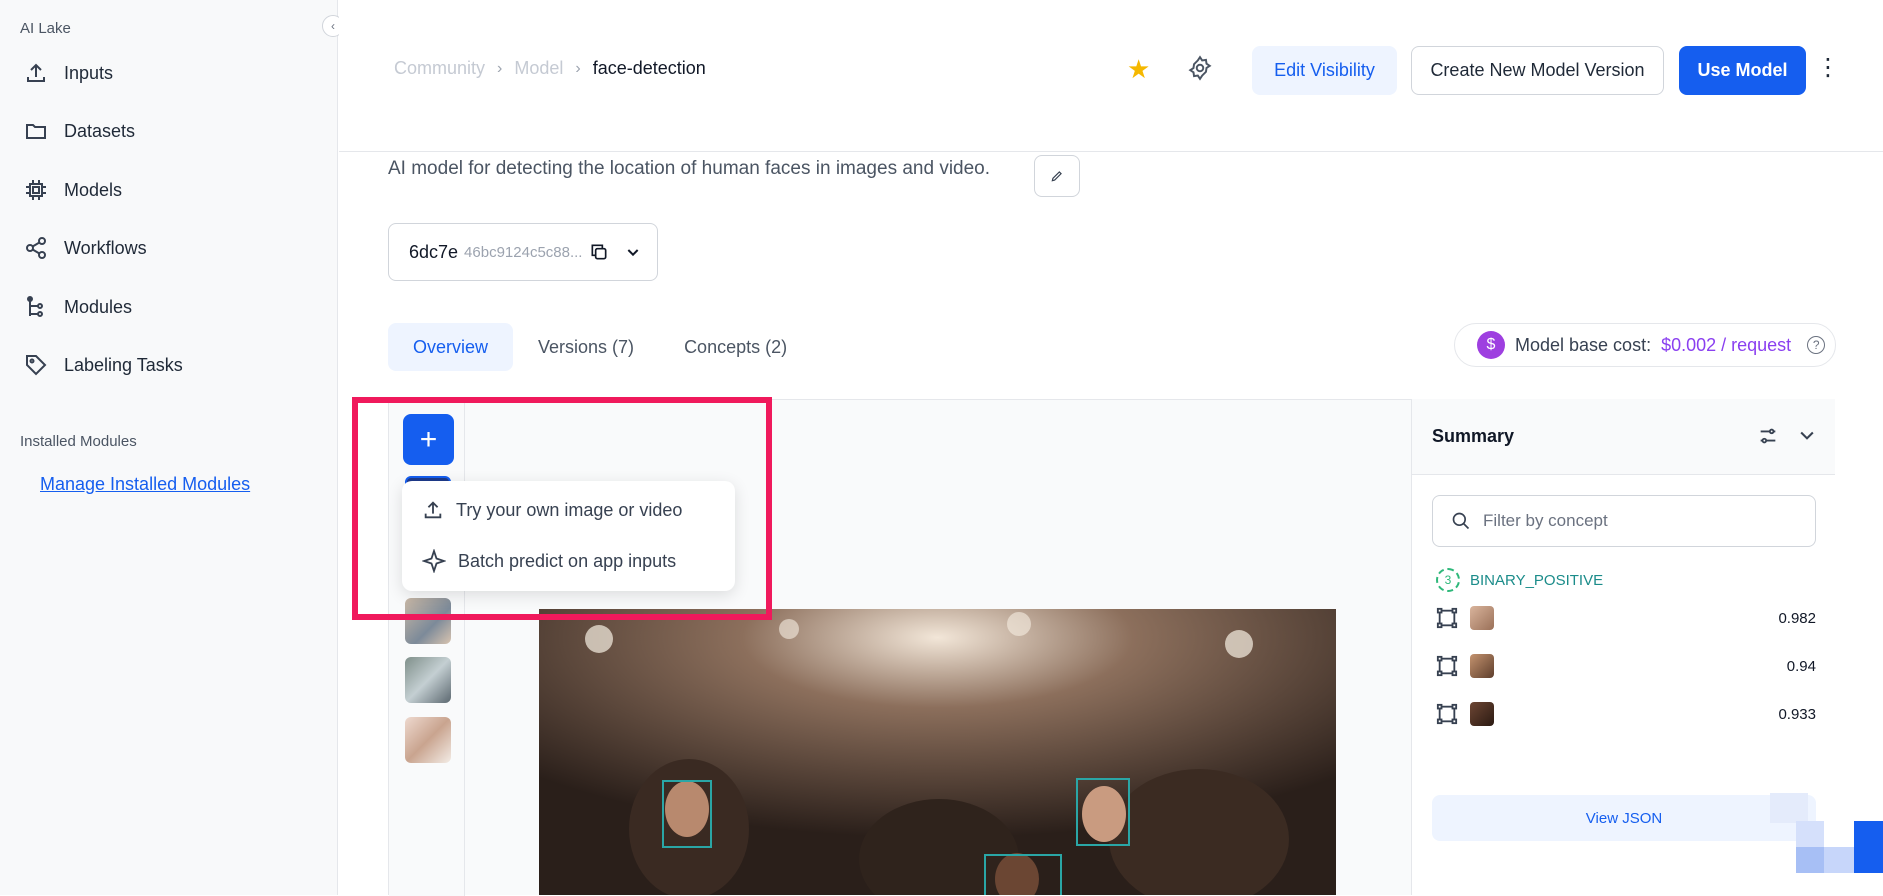  I want to click on prediction-score: 0.933, so click(1797, 714).